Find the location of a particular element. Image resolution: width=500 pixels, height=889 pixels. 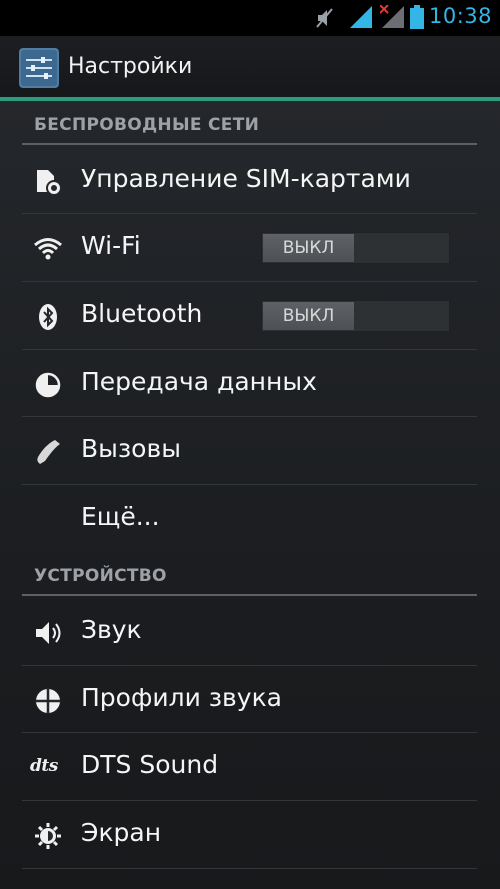

audio-profiles-icon is located at coordinates (48, 701).